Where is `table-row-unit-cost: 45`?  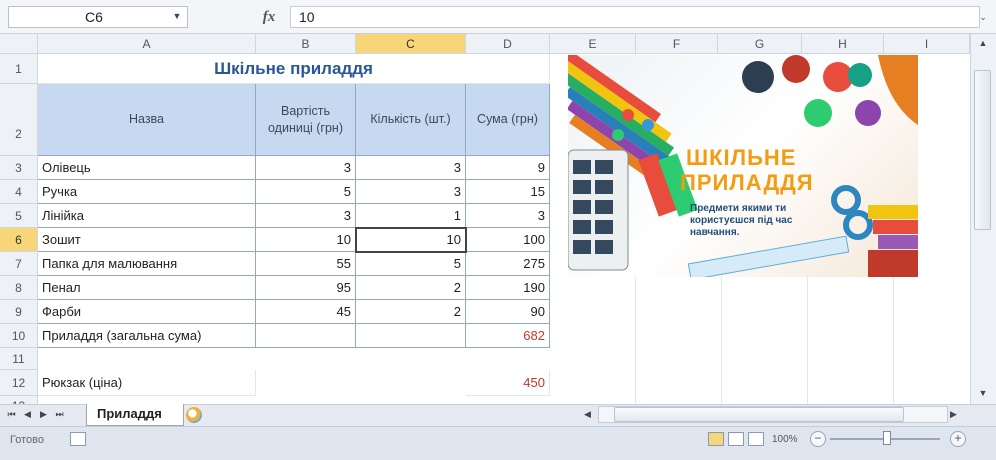 table-row-unit-cost: 45 is located at coordinates (306, 312).